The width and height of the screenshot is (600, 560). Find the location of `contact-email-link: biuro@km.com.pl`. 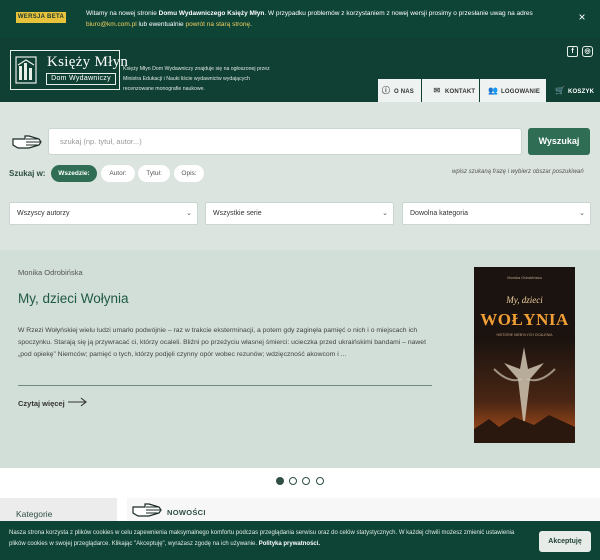

contact-email-link: biuro@km.com.pl is located at coordinates (111, 24).